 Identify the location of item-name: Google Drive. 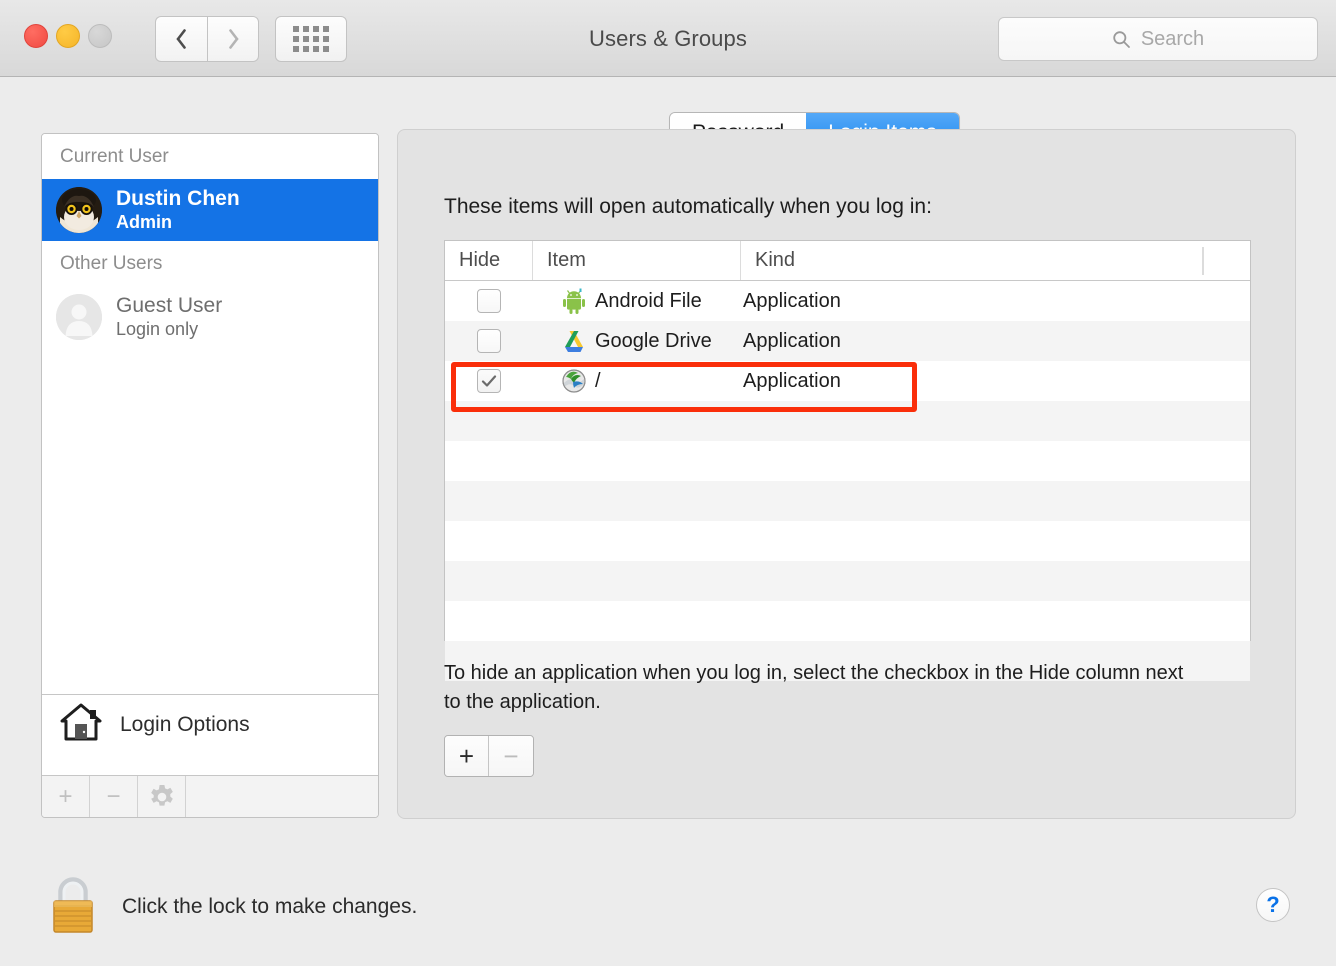
(653, 340).